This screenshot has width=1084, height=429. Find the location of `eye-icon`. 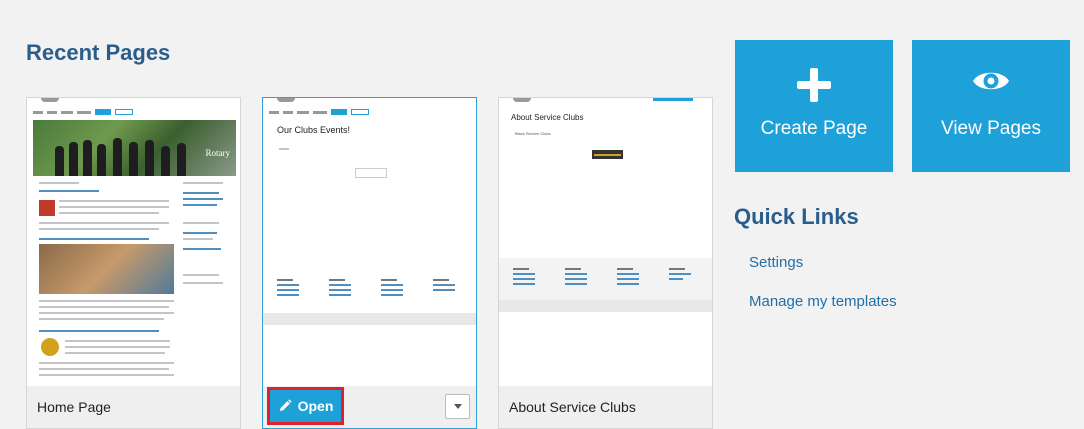

eye-icon is located at coordinates (991, 81).